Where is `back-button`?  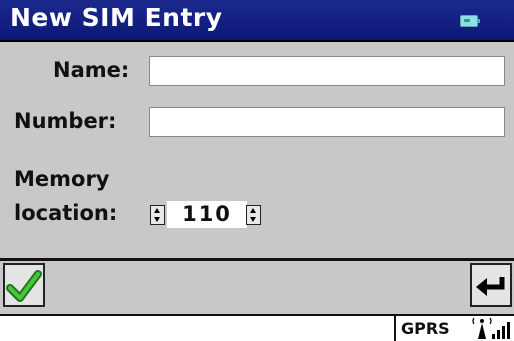
back-button is located at coordinates (491, 285).